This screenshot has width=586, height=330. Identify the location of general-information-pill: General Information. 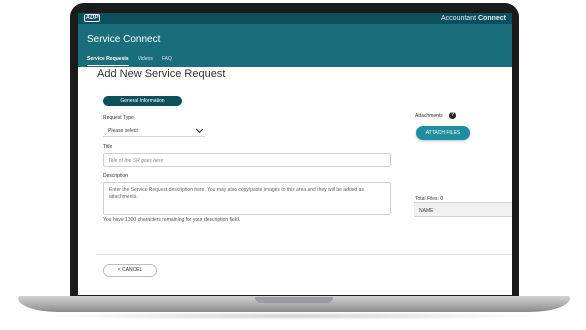
(142, 101).